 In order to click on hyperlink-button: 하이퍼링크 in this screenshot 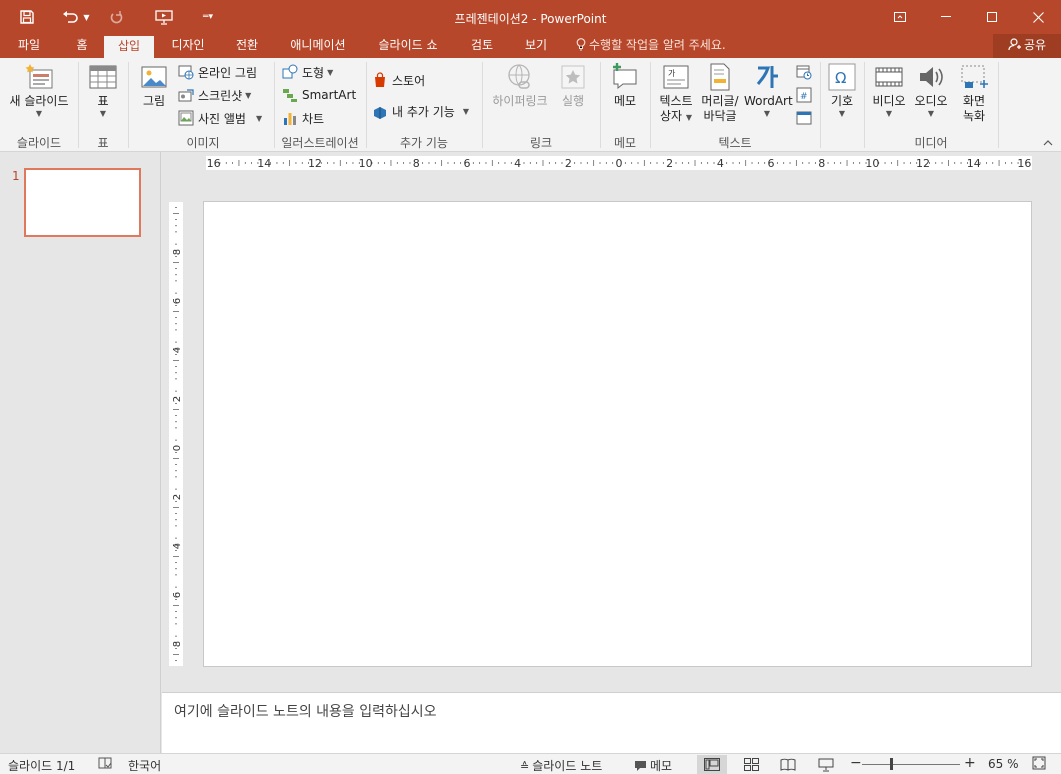, I will do `click(520, 85)`.